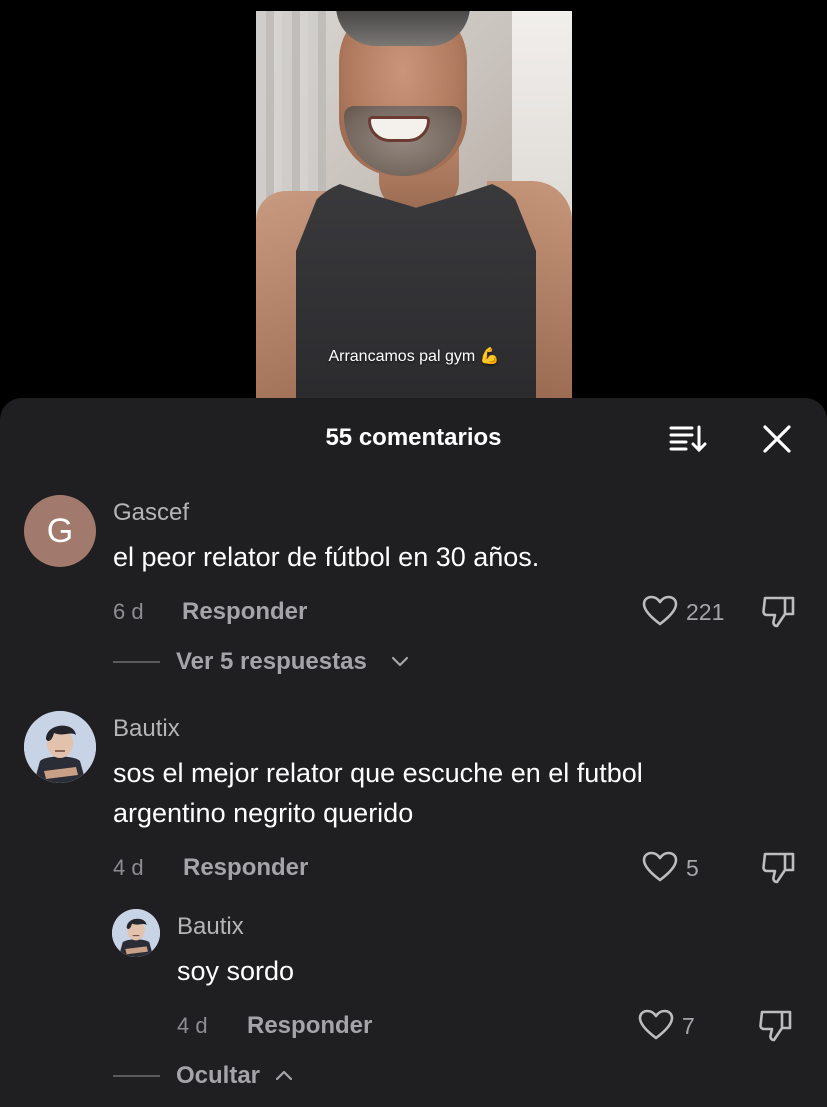 This screenshot has width=827, height=1107. I want to click on reply-text: soy sordo, so click(236, 971).